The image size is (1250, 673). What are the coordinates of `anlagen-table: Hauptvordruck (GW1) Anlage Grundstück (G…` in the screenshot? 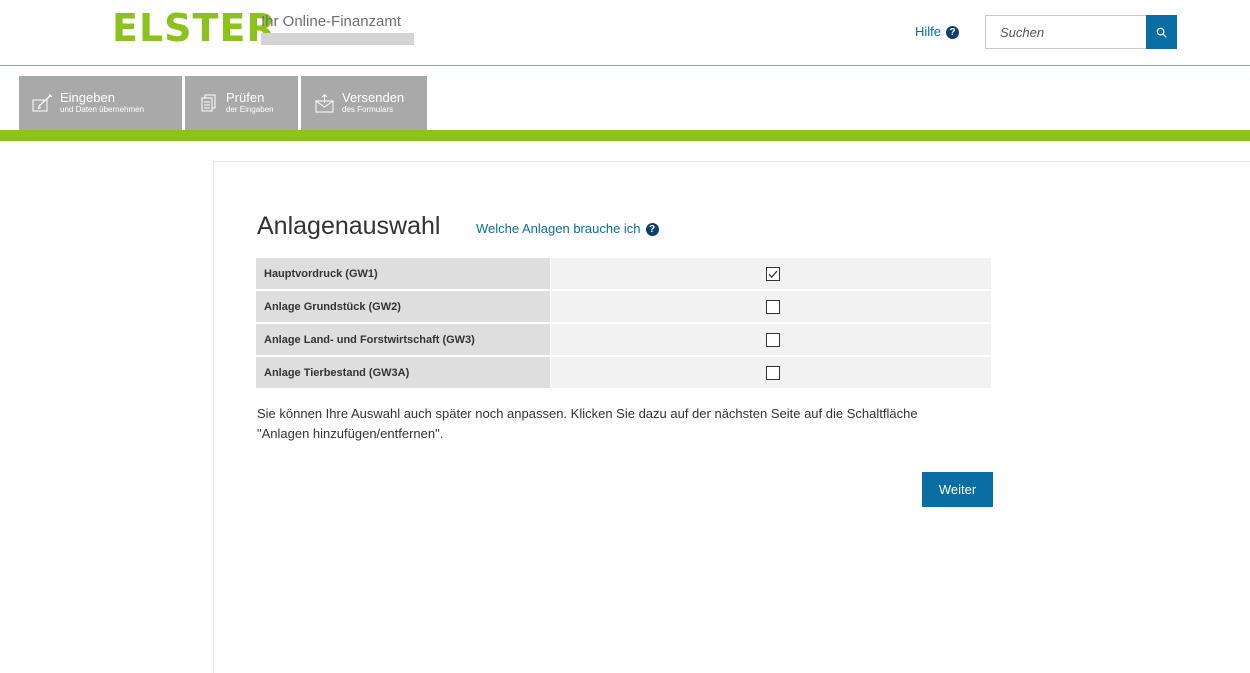 It's located at (623, 324).